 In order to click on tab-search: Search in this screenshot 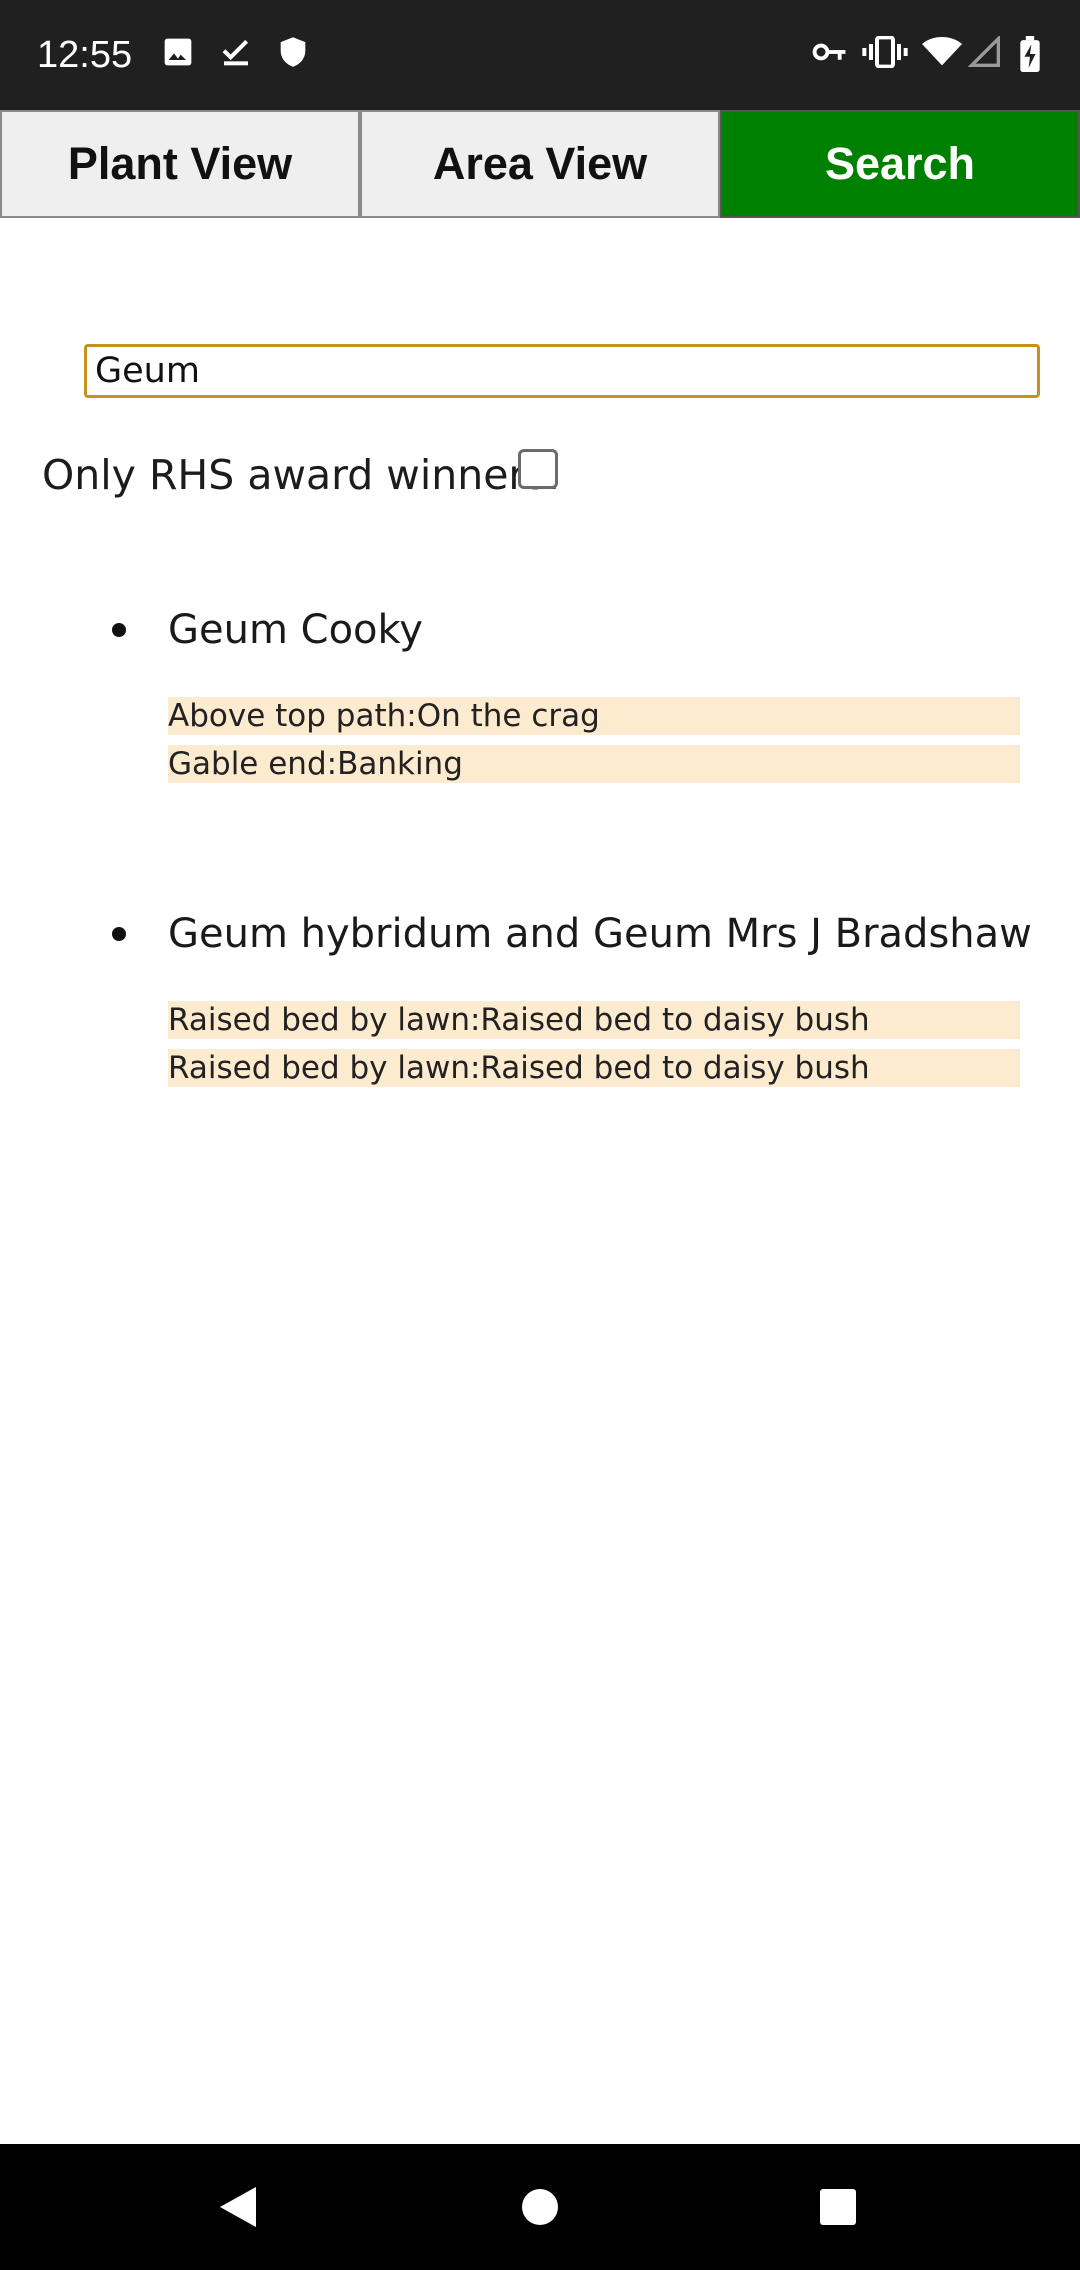, I will do `click(900, 164)`.